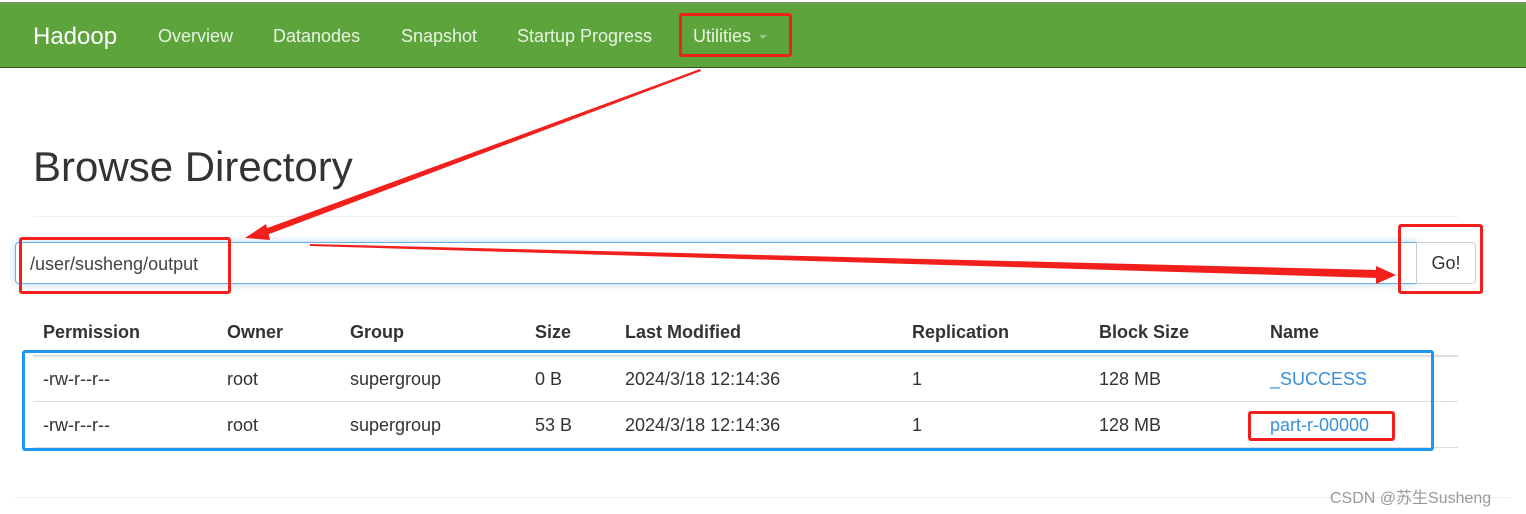  What do you see at coordinates (1411, 498) in the screenshot?
I see `watermark: CSDN @苏生Susheng` at bounding box center [1411, 498].